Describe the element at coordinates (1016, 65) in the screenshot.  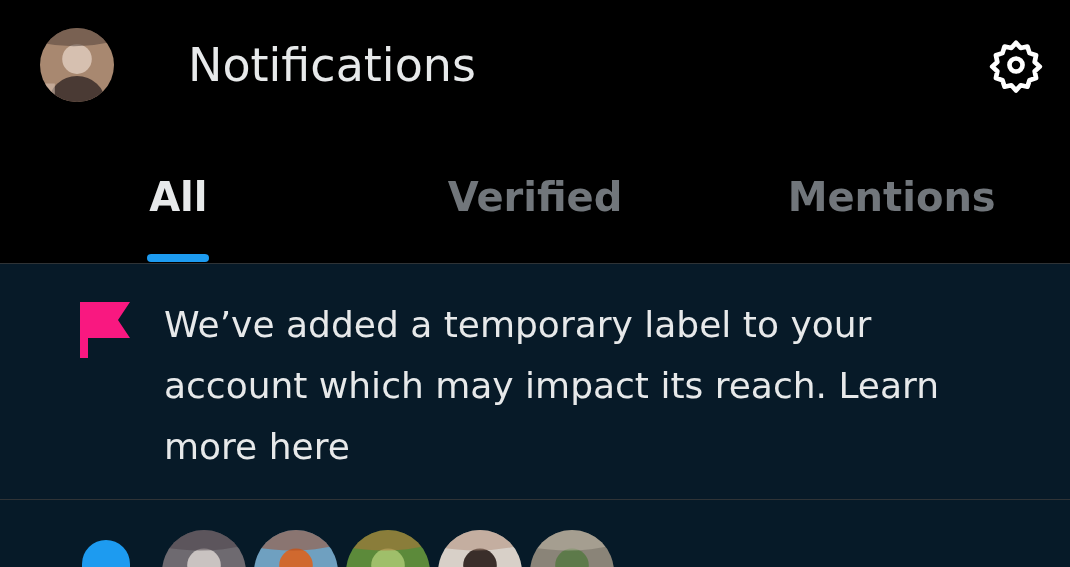
I see `settings-icon` at that location.